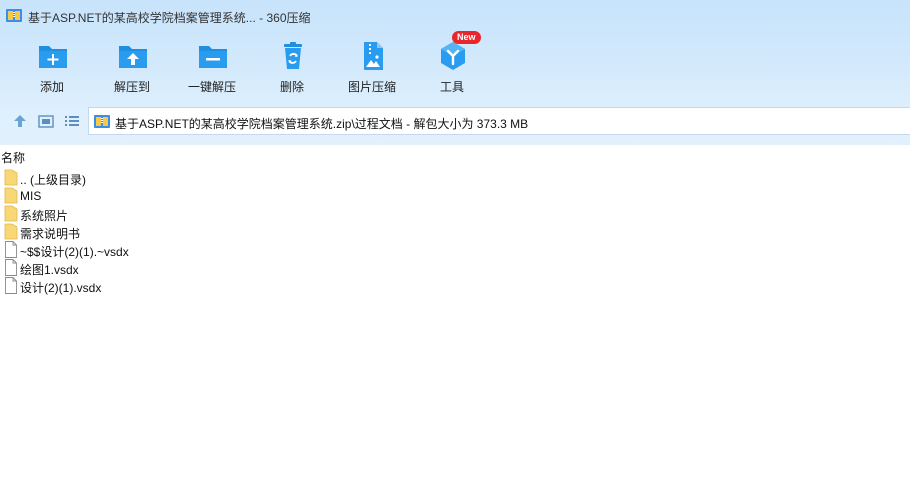  I want to click on recycle-bin-icon, so click(293, 55).